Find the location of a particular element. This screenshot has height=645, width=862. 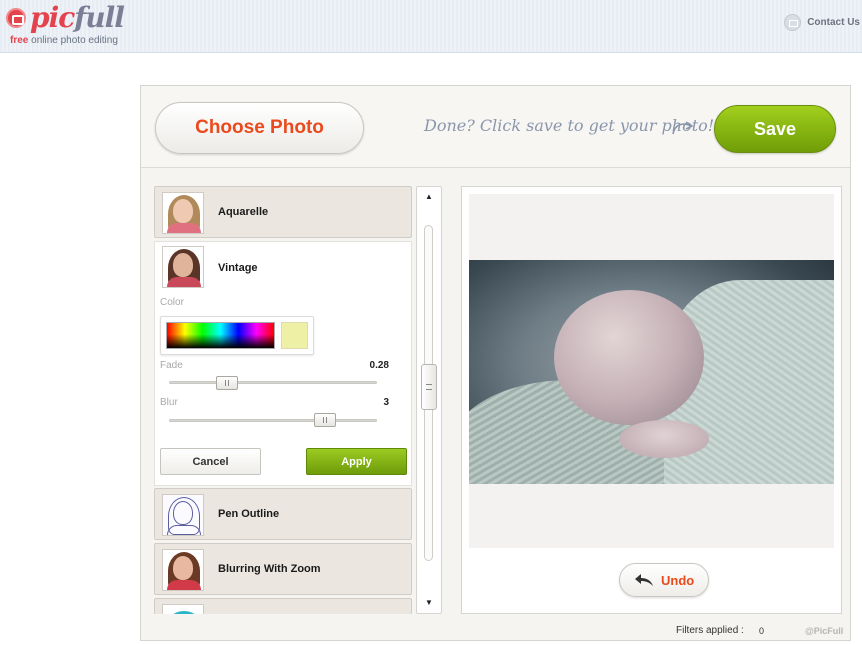

scroll-up-arrow-icon: ▲ is located at coordinates (429, 197).